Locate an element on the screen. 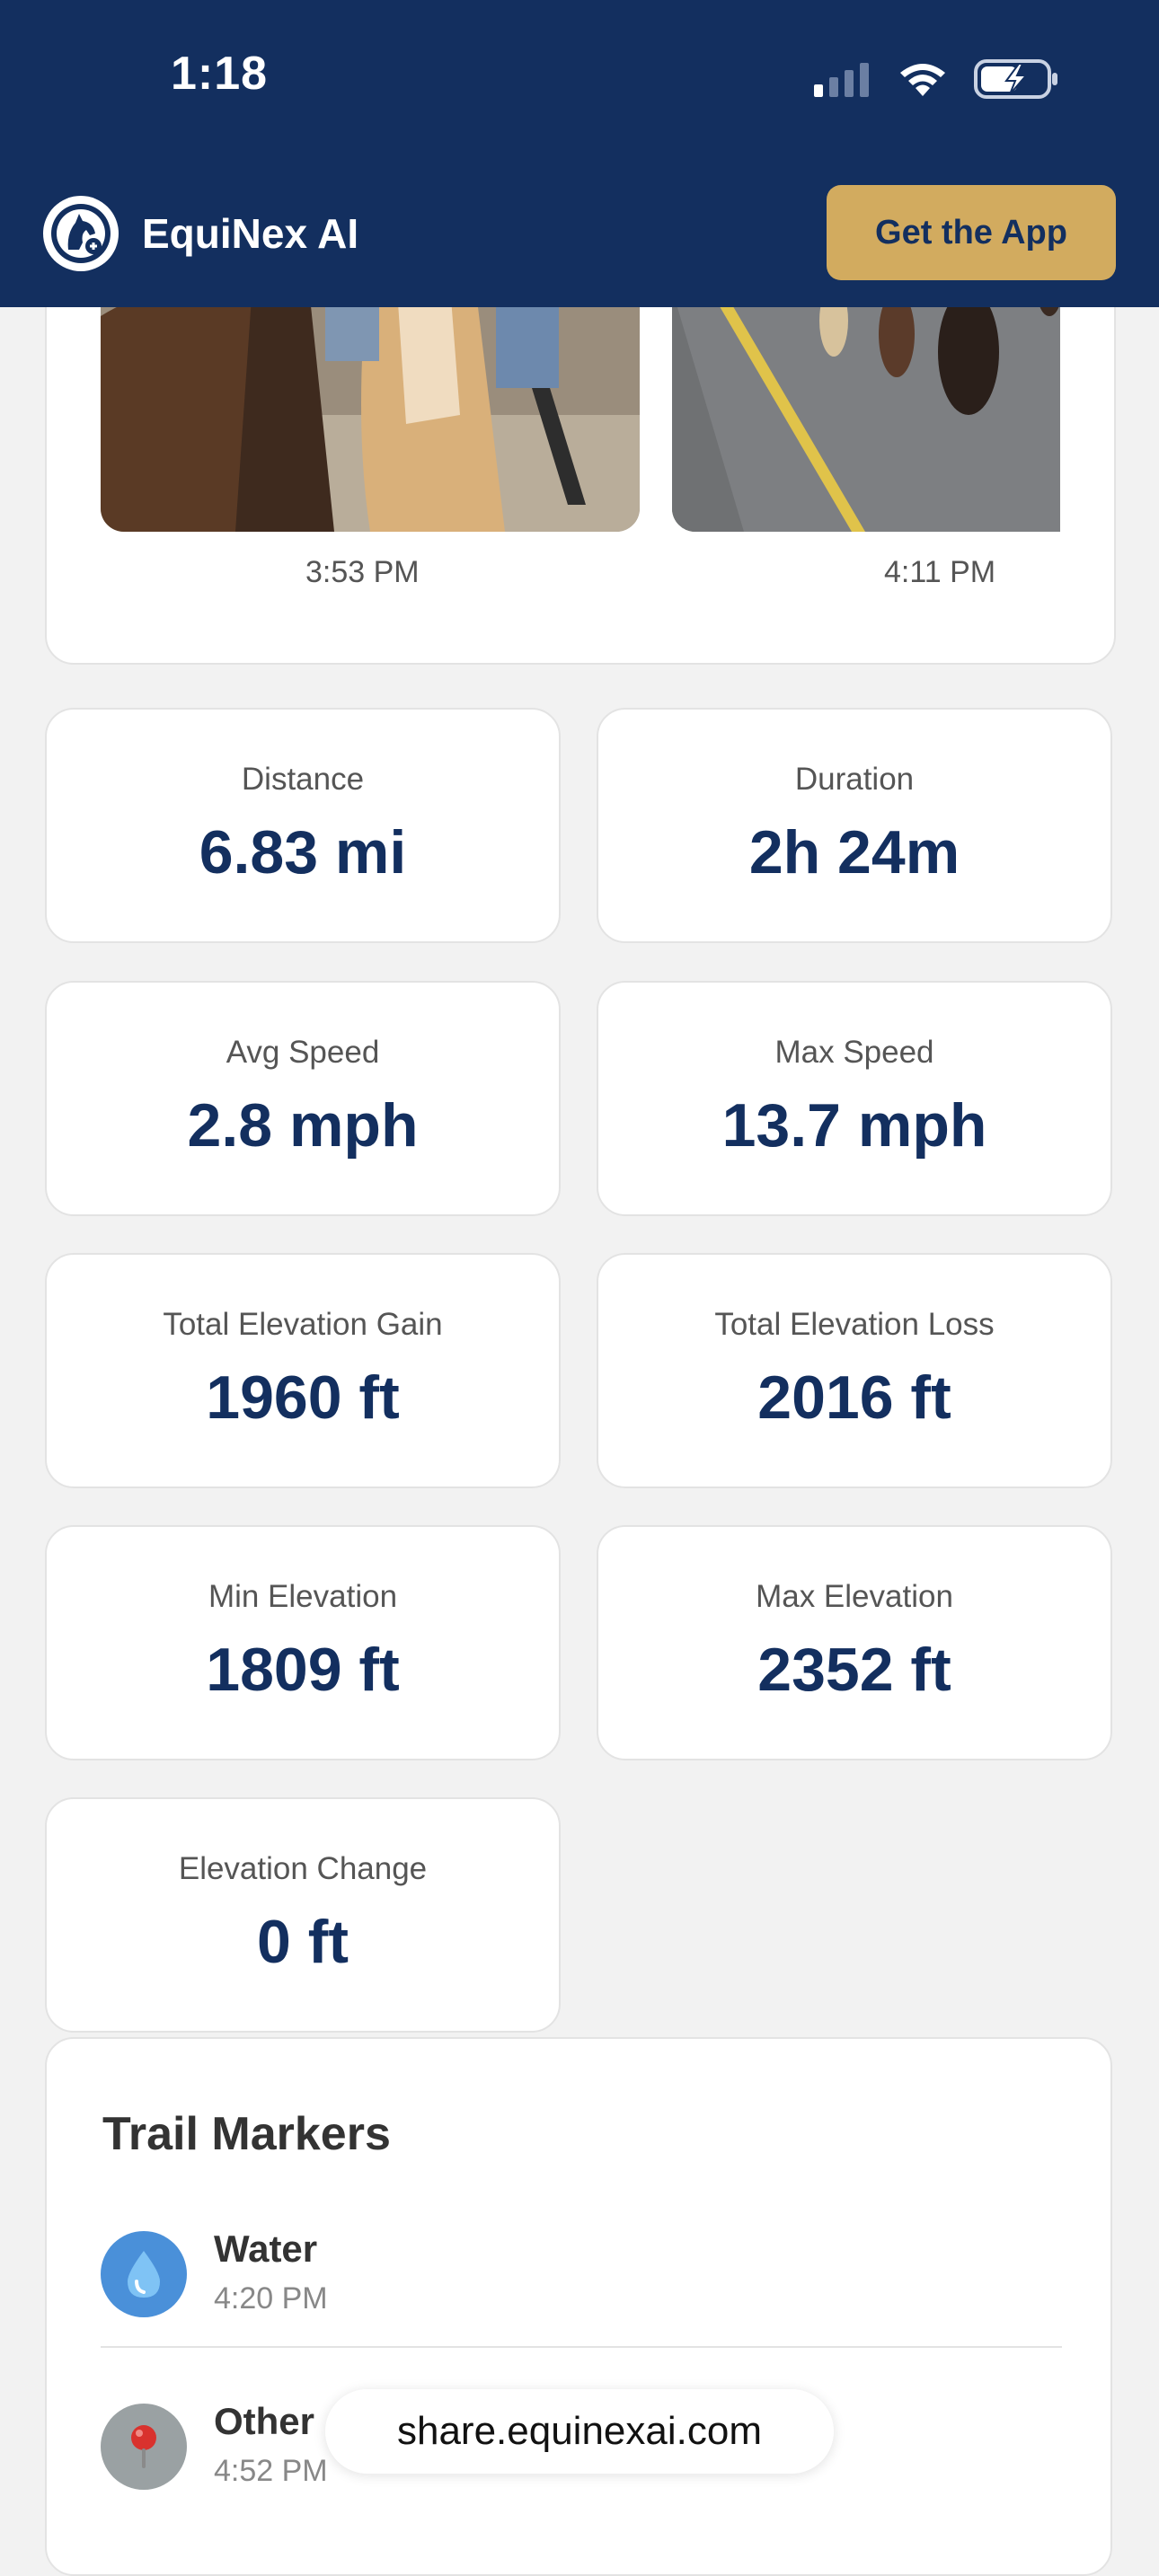  app-header: 1:18 EquiNex AI Get the App is located at coordinates (579, 153).